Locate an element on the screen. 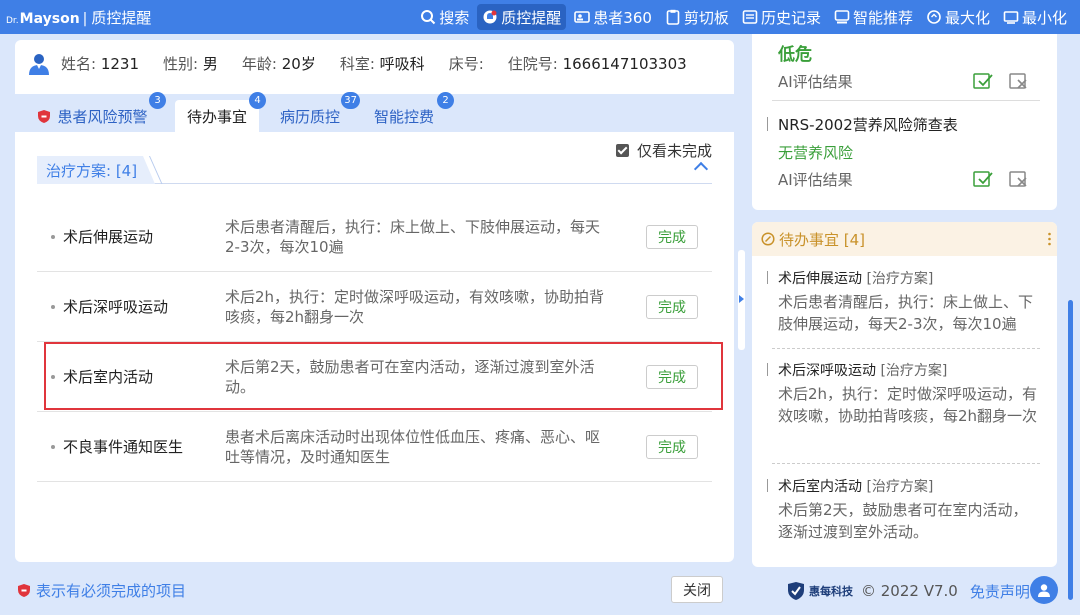 Image resolution: width=1080 pixels, height=615 pixels. todo-item-title: 术后深呼吸运动 [治疗方案] is located at coordinates (903, 370).